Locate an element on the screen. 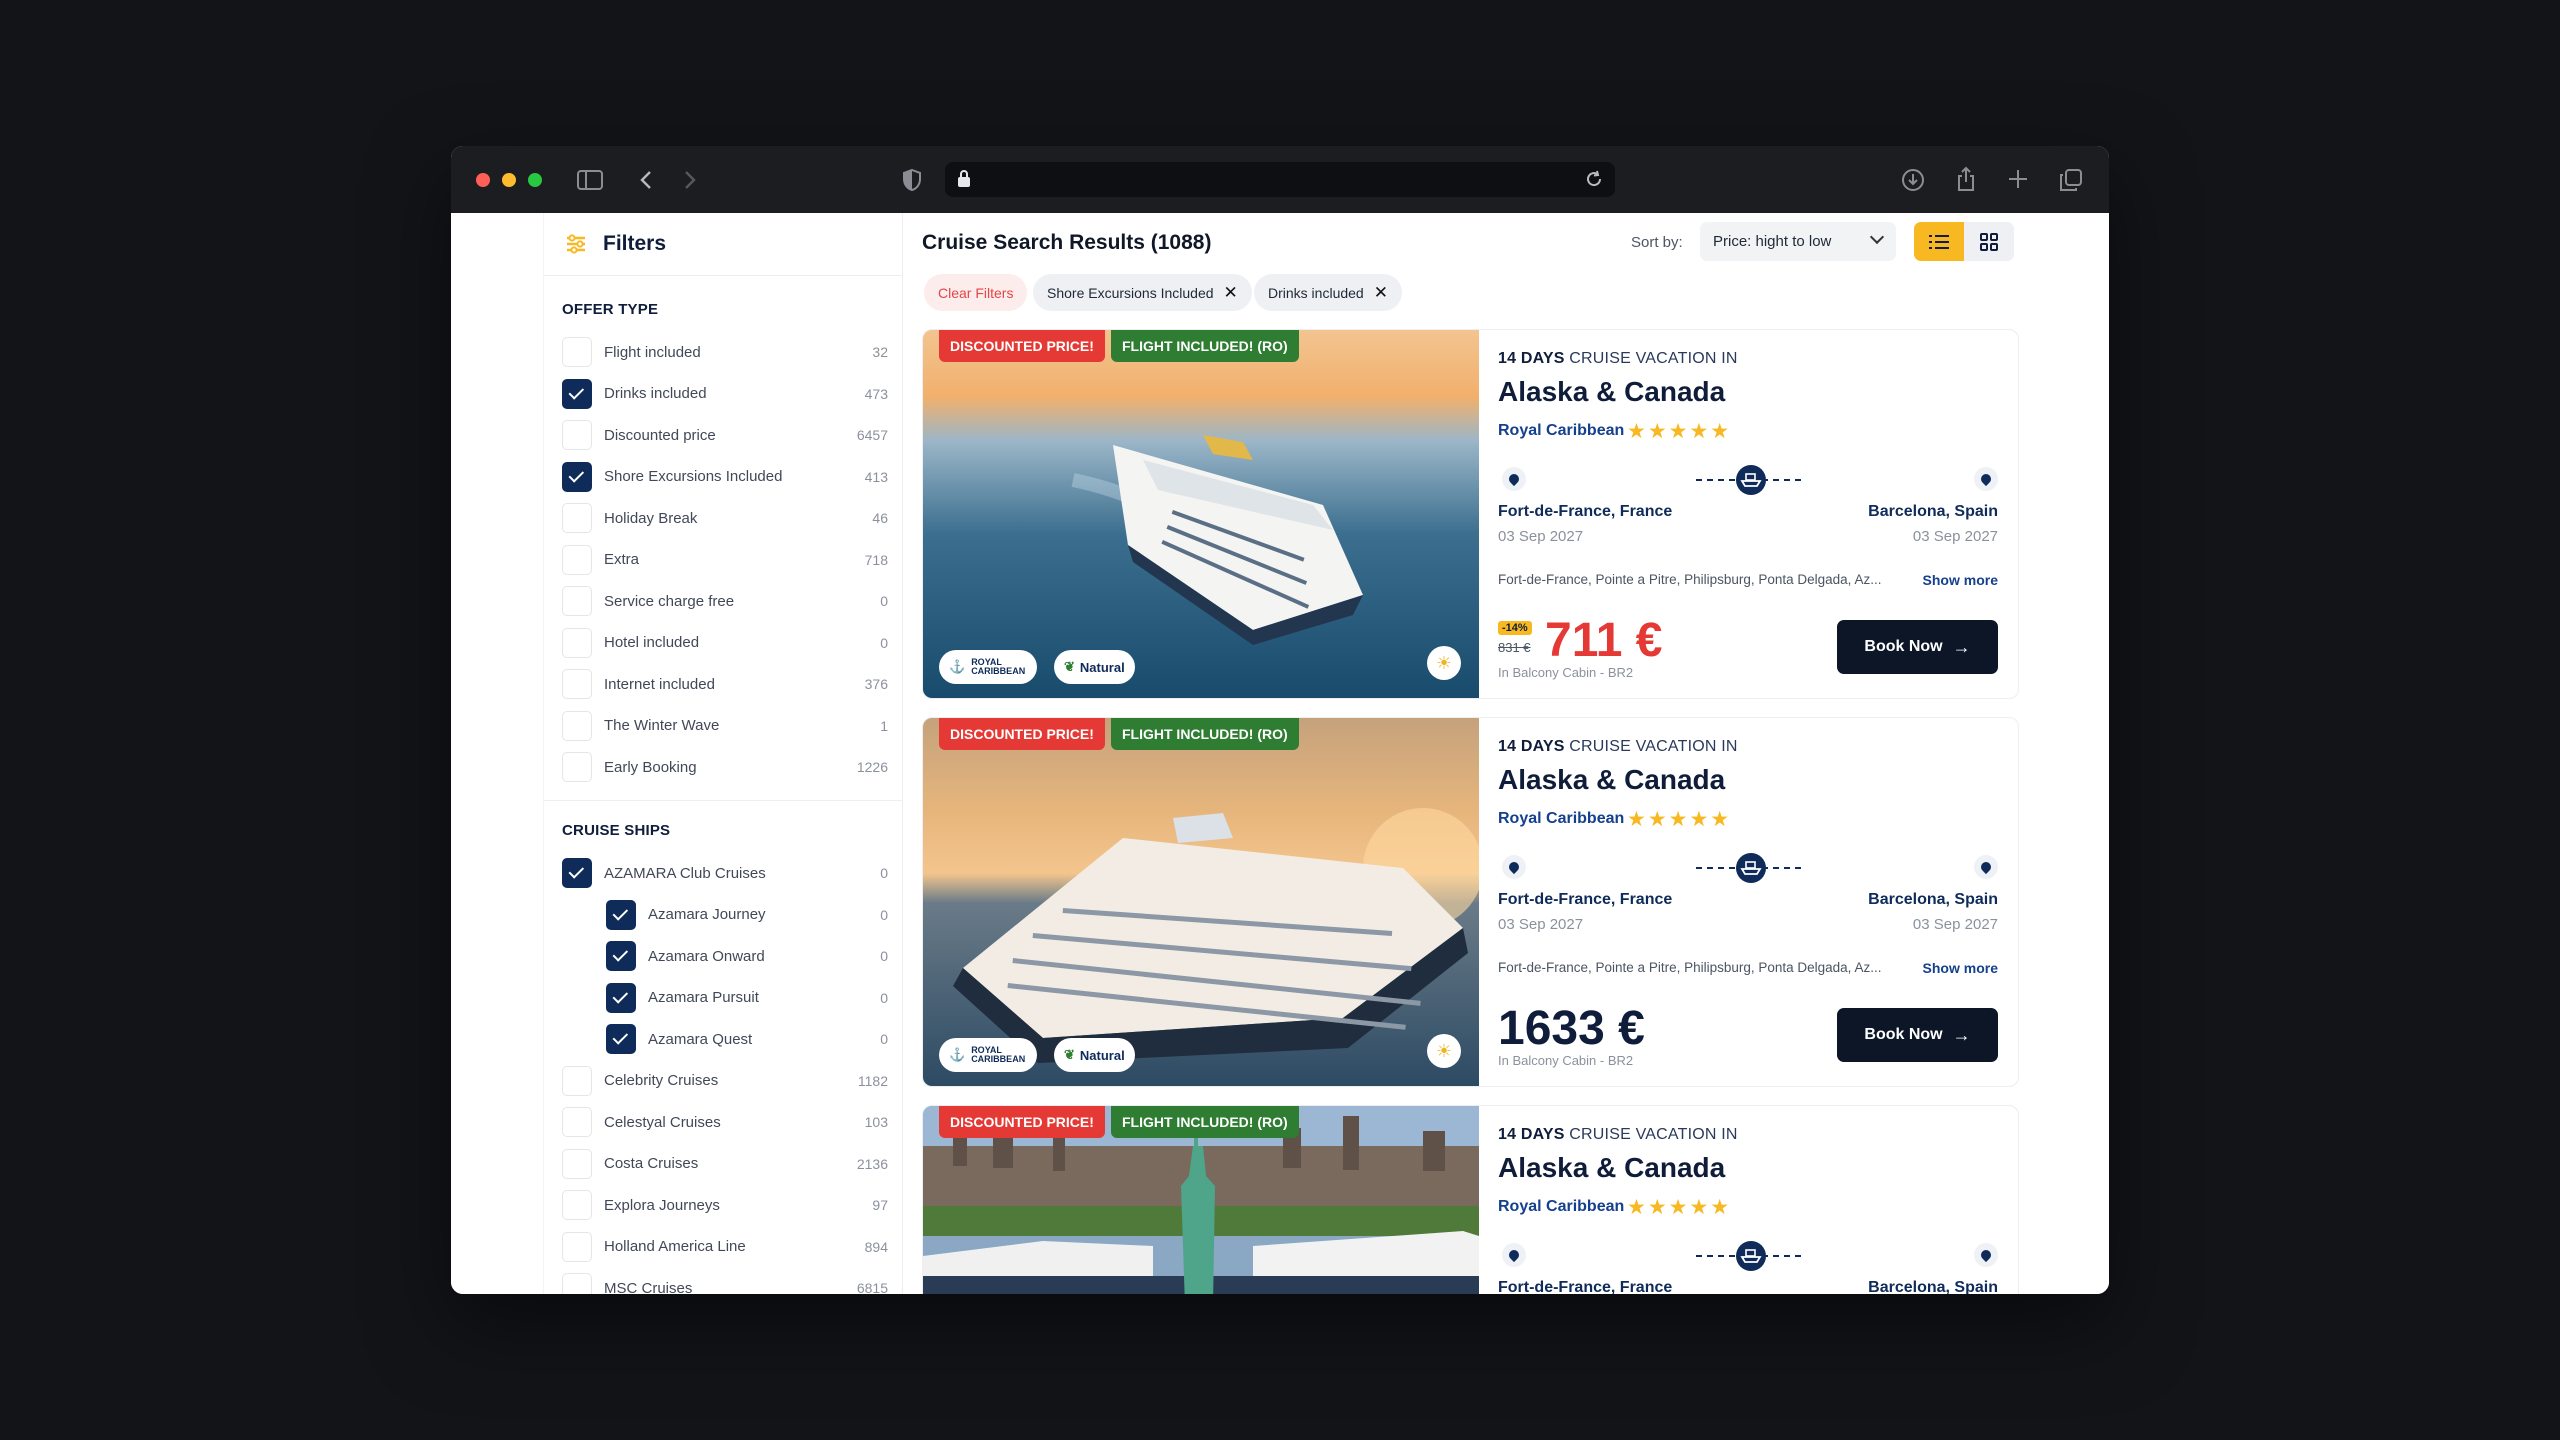  clear-filters-button: Clear Filters is located at coordinates (976, 292).